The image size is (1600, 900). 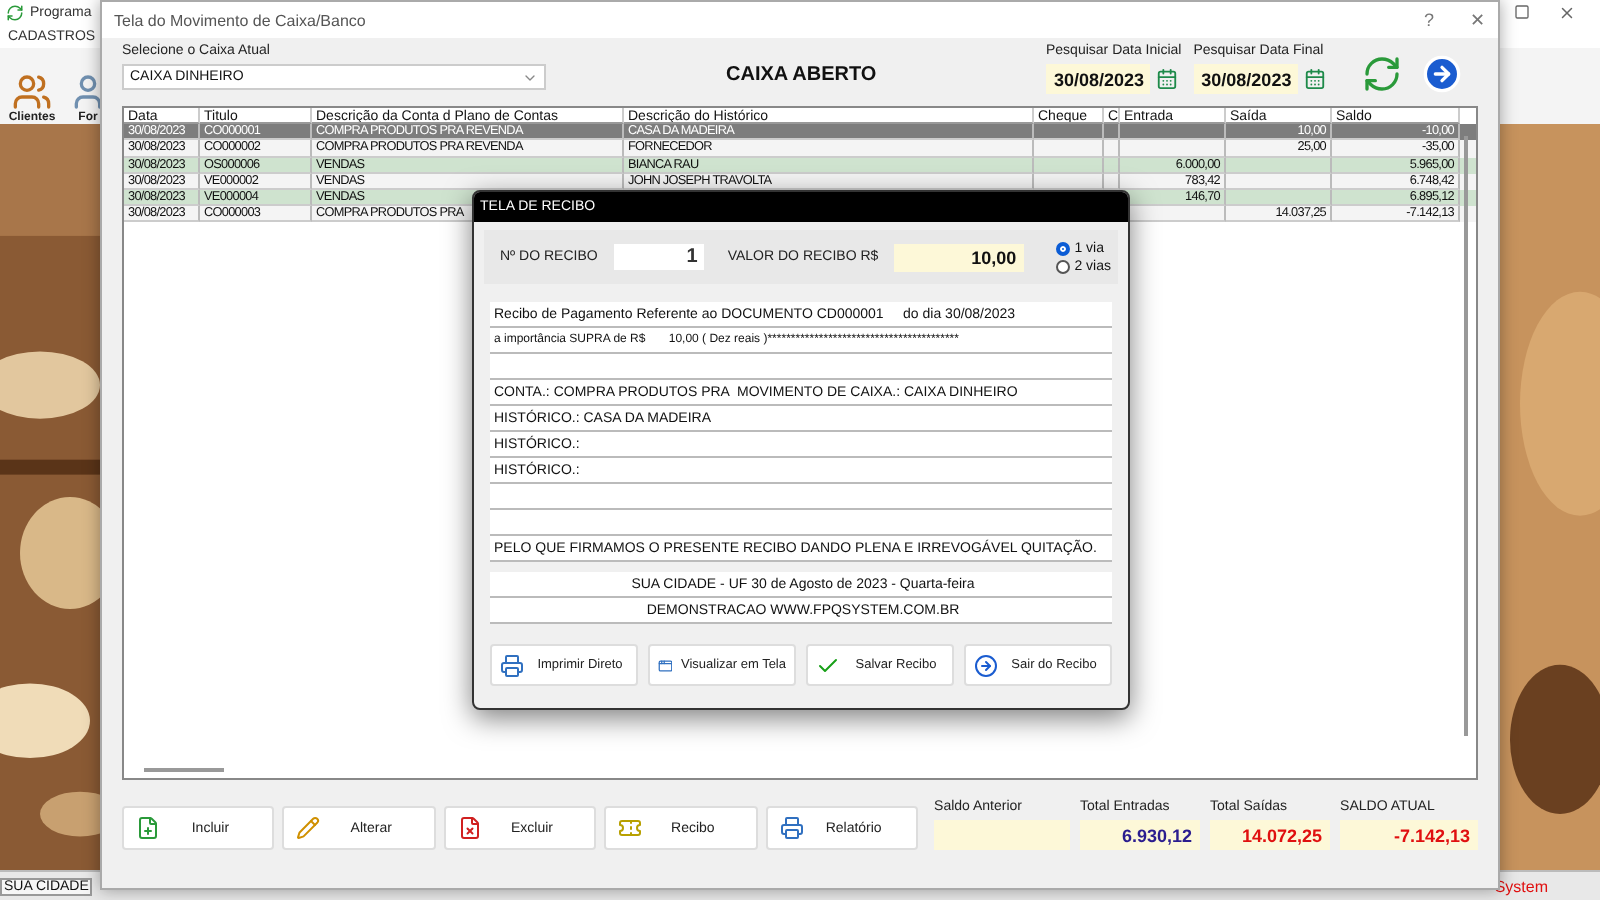 What do you see at coordinates (1140, 835) in the screenshot?
I see `total-field: 6.930,12` at bounding box center [1140, 835].